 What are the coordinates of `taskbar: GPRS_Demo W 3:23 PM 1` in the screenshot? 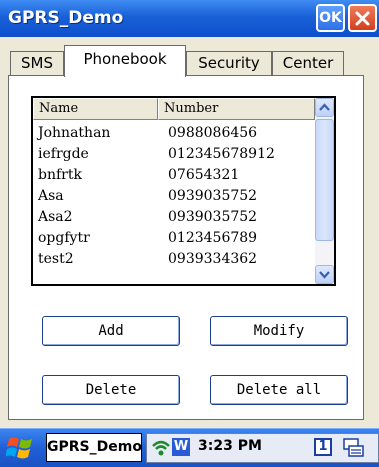 It's located at (189, 447).